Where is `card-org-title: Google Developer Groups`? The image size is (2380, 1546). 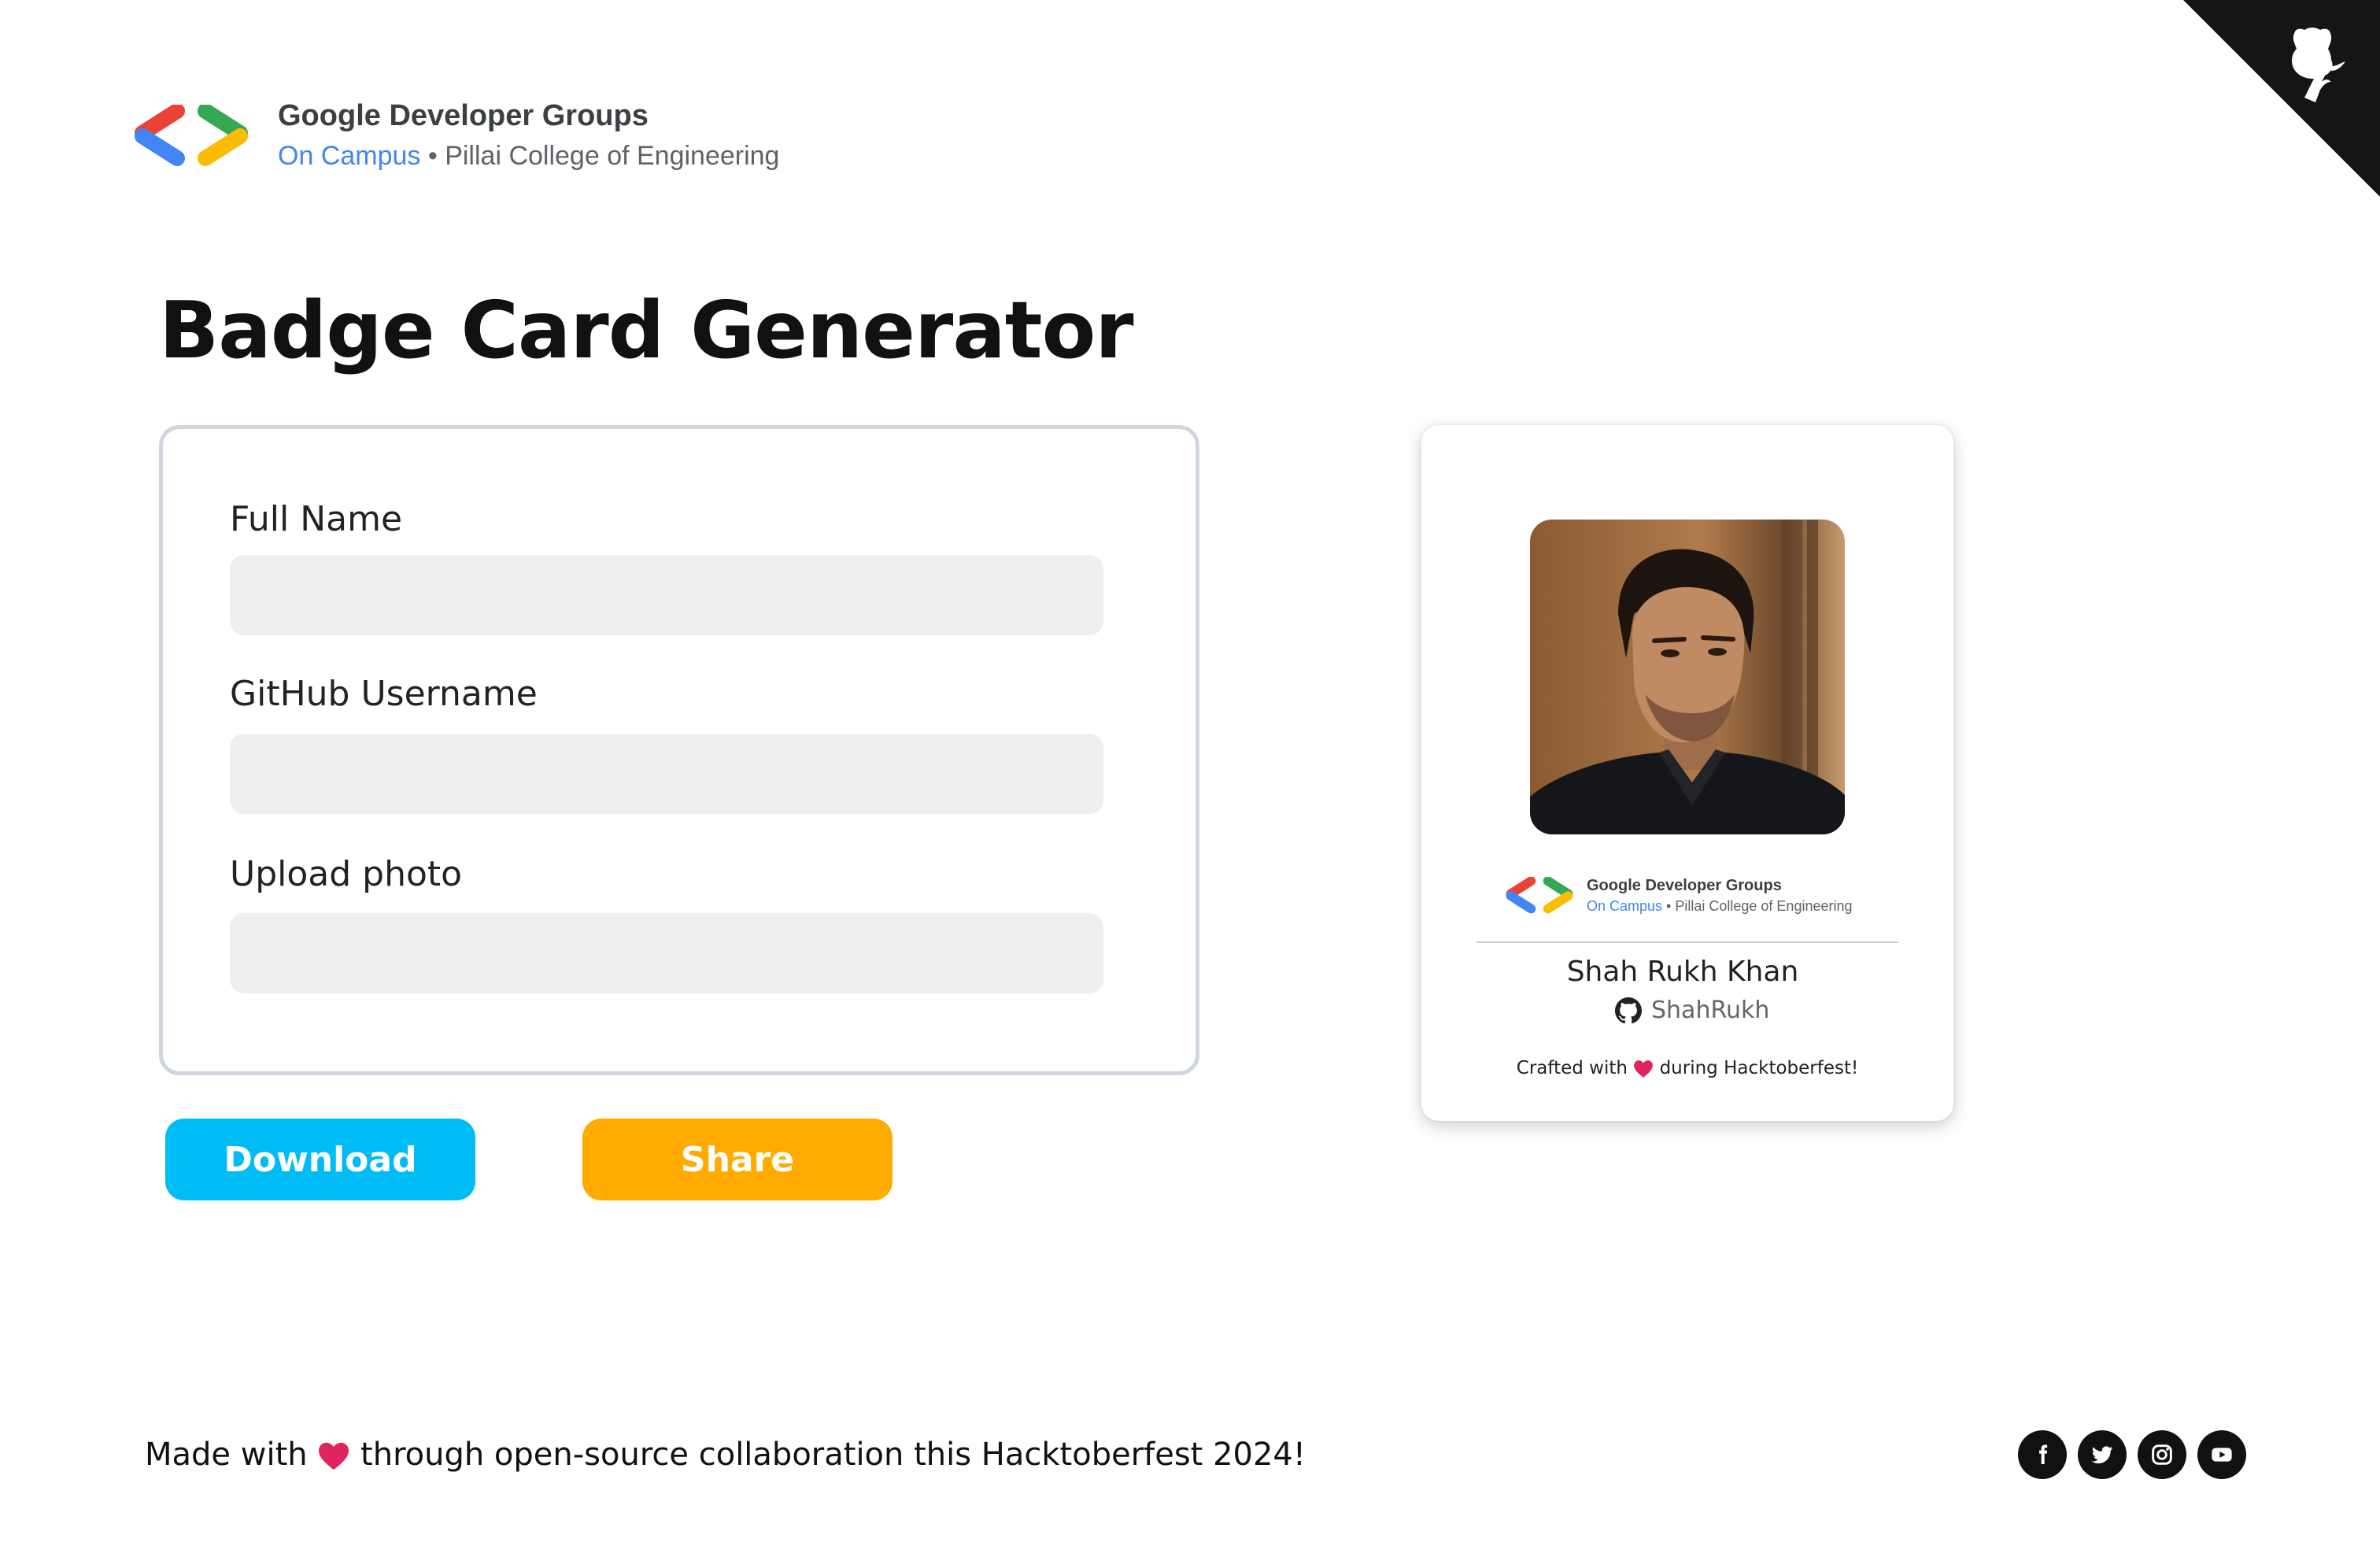
card-org-title: Google Developer Groups is located at coordinates (1684, 885).